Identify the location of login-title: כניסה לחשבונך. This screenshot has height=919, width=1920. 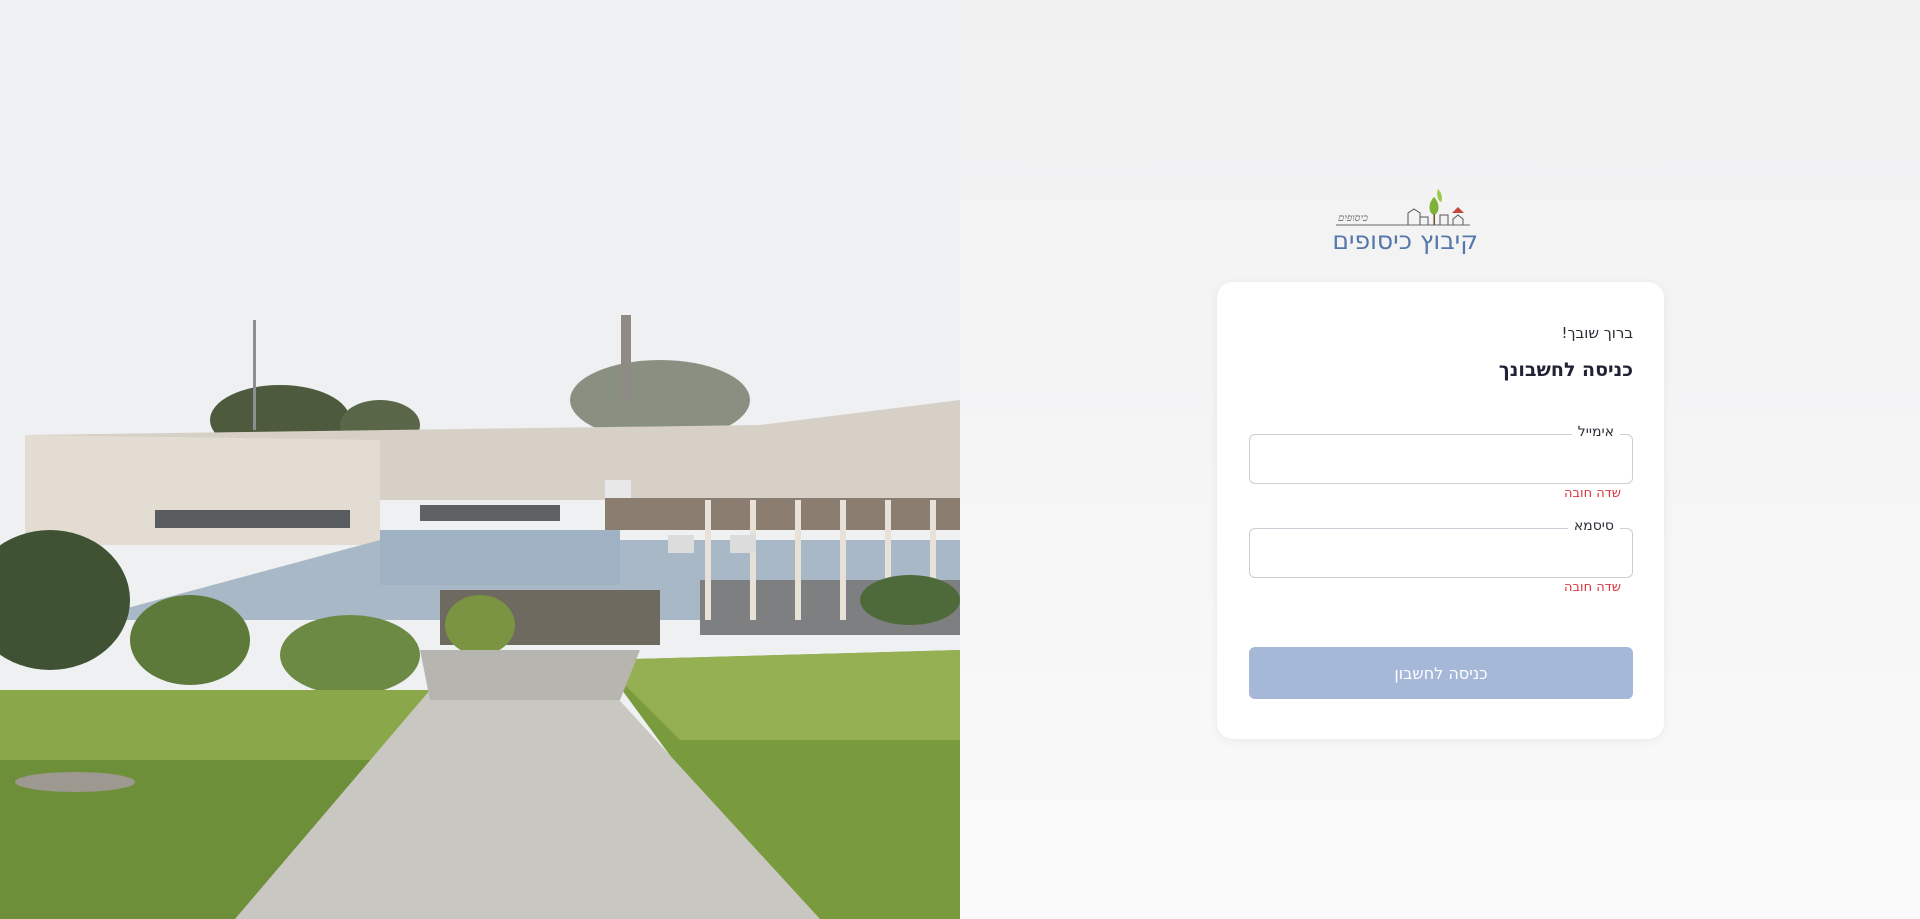
(1565, 370).